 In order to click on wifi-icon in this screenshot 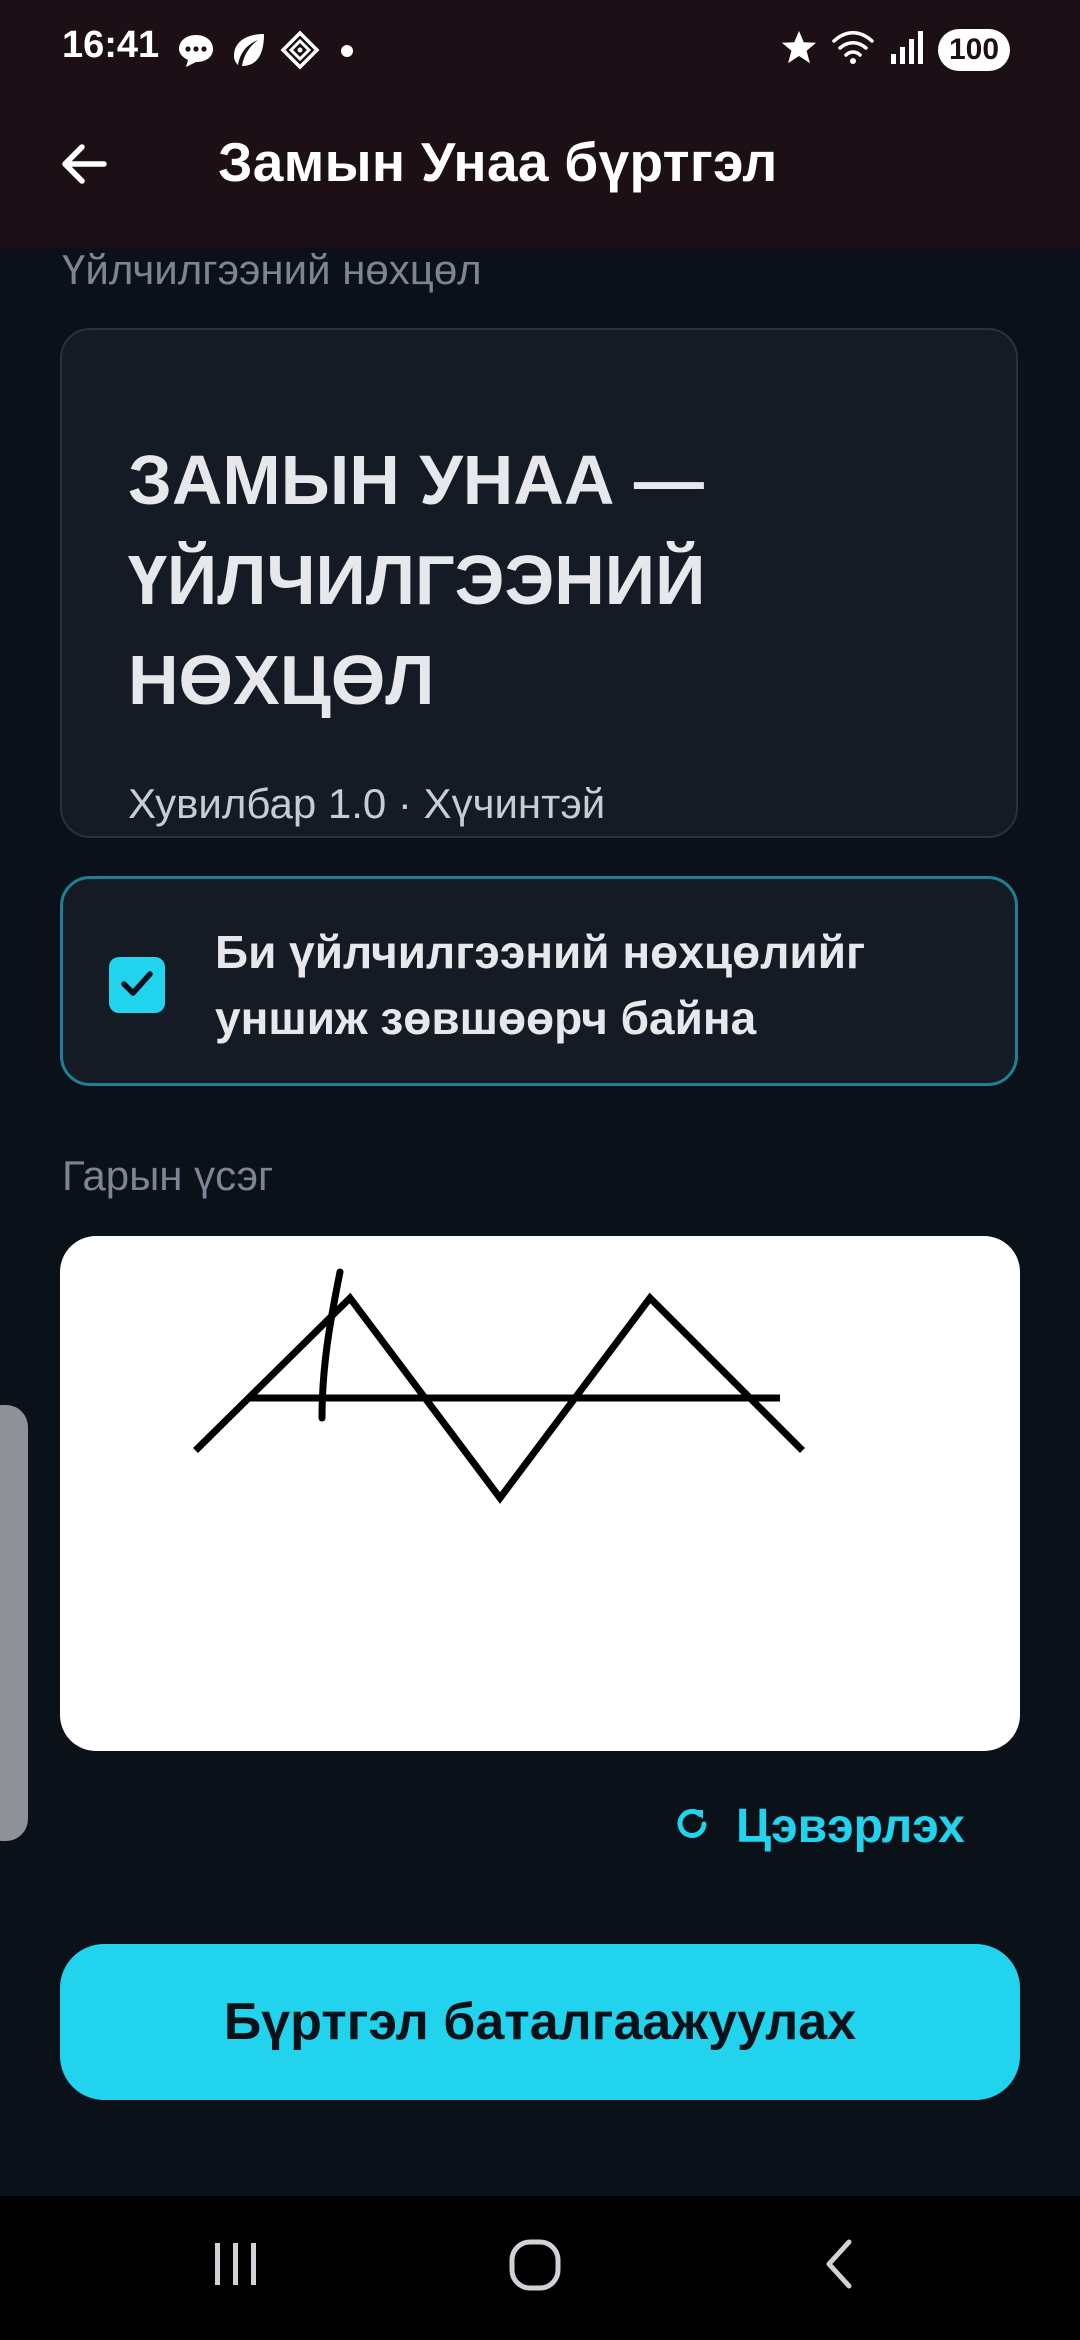, I will do `click(853, 49)`.